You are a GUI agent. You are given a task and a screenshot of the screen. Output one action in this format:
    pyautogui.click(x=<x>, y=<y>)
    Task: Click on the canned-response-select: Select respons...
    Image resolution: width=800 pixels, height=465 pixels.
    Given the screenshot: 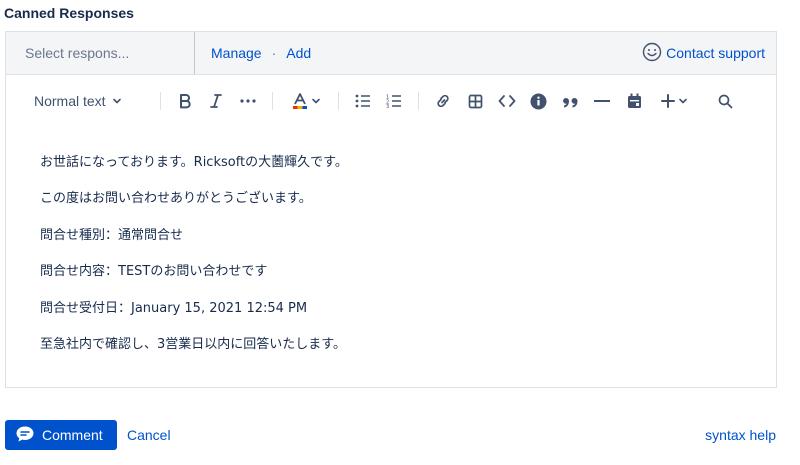 What is the action you would take?
    pyautogui.click(x=100, y=53)
    